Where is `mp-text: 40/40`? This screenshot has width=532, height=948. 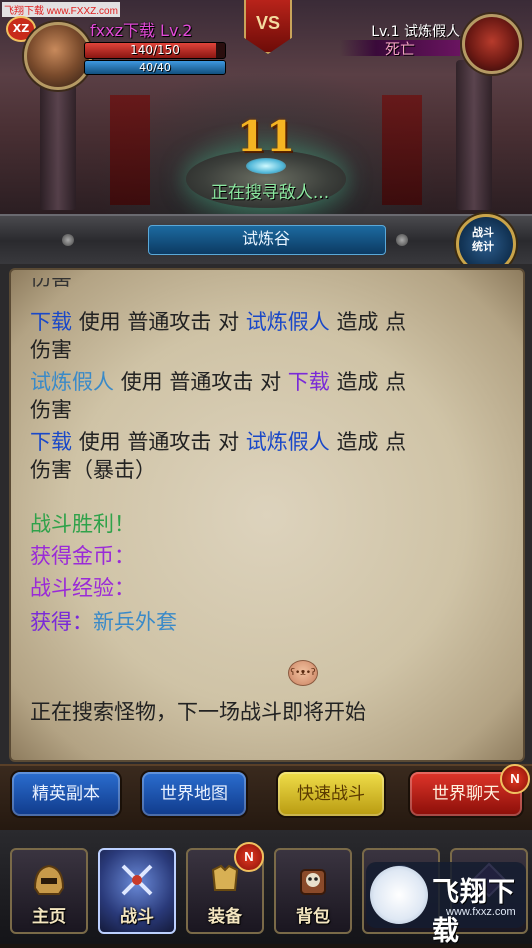
mp-text: 40/40 is located at coordinates (155, 67).